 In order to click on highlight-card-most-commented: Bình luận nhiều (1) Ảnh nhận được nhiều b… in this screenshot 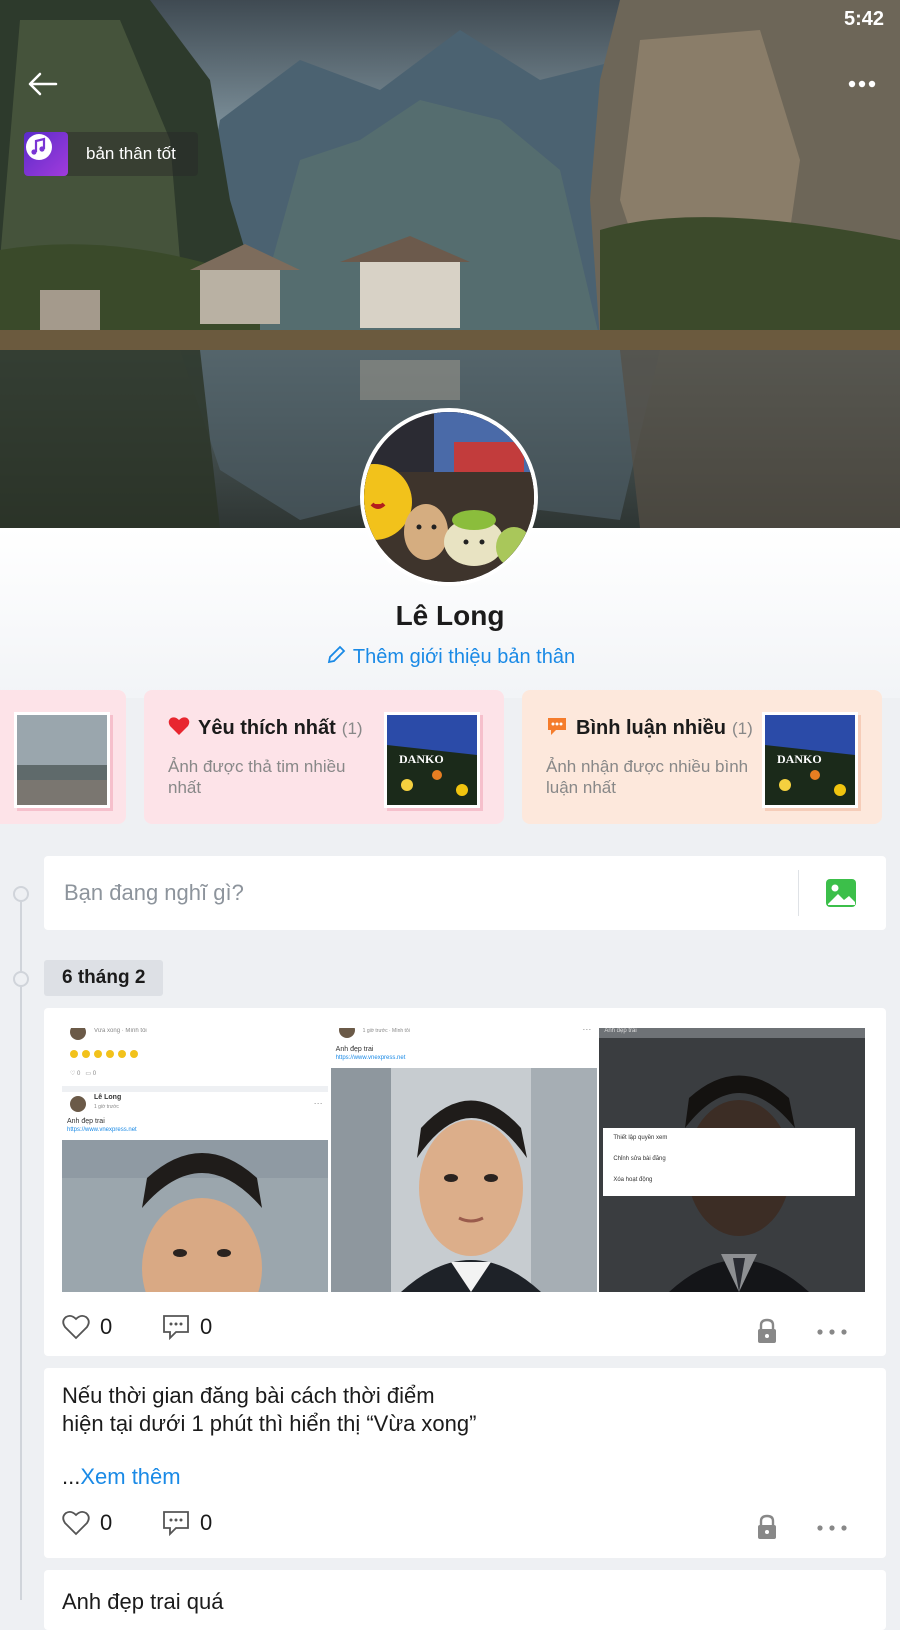, I will do `click(702, 757)`.